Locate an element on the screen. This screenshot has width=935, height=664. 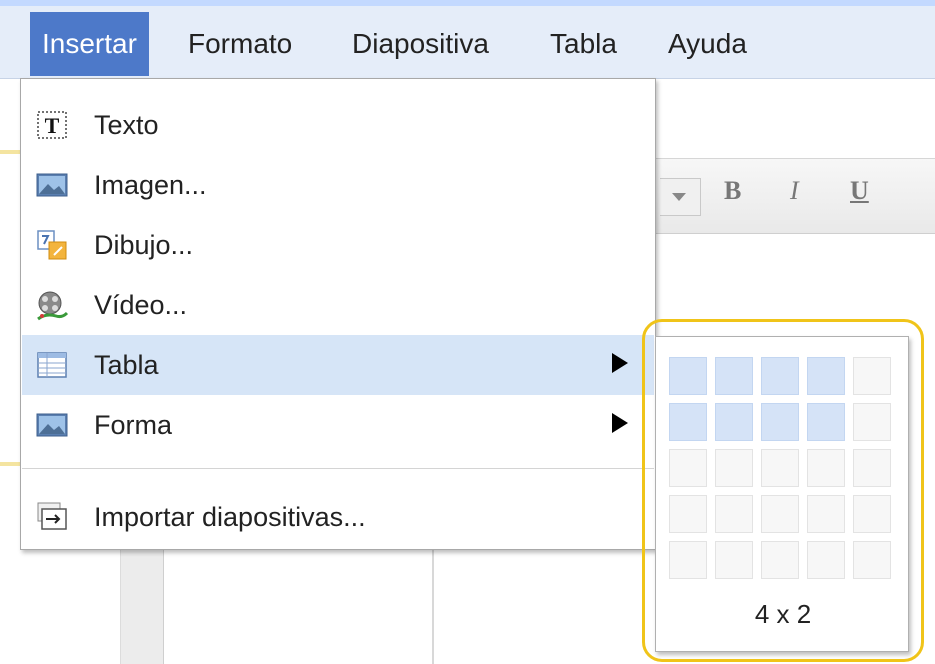
text-box-icon: T is located at coordinates (52, 125).